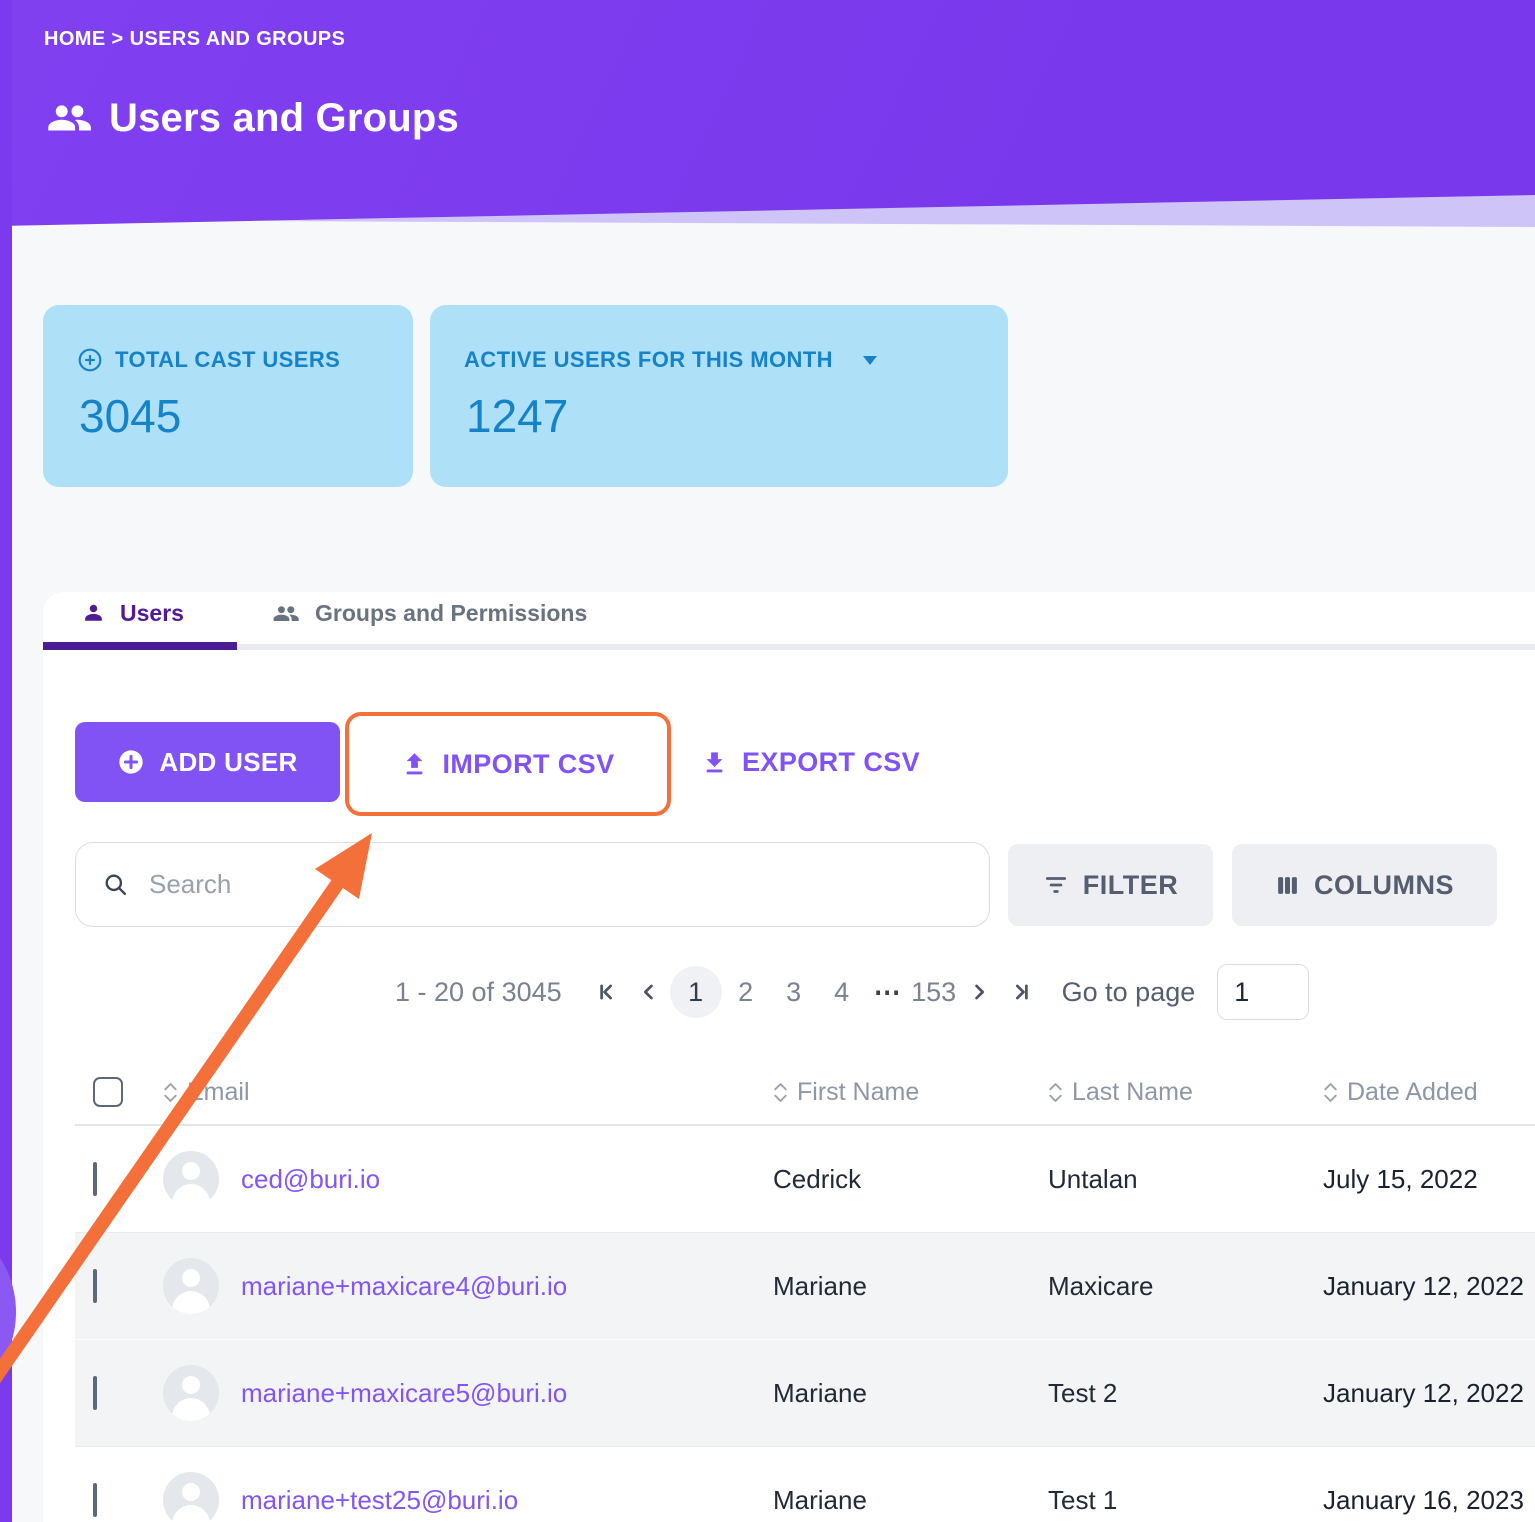 This screenshot has height=1522, width=1535. What do you see at coordinates (451, 613) in the screenshot?
I see `tab-label: Groups and Permissions` at bounding box center [451, 613].